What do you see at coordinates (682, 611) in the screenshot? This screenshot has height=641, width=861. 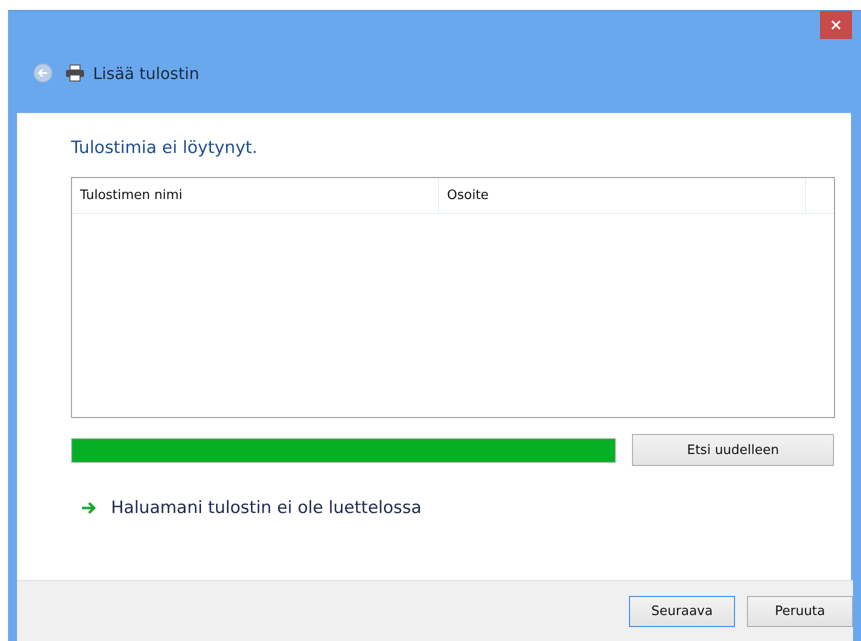 I see `dialog-button: Seuraava` at bounding box center [682, 611].